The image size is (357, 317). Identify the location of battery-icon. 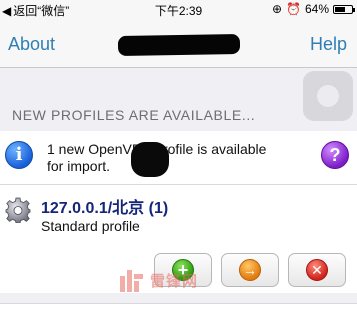
(344, 9).